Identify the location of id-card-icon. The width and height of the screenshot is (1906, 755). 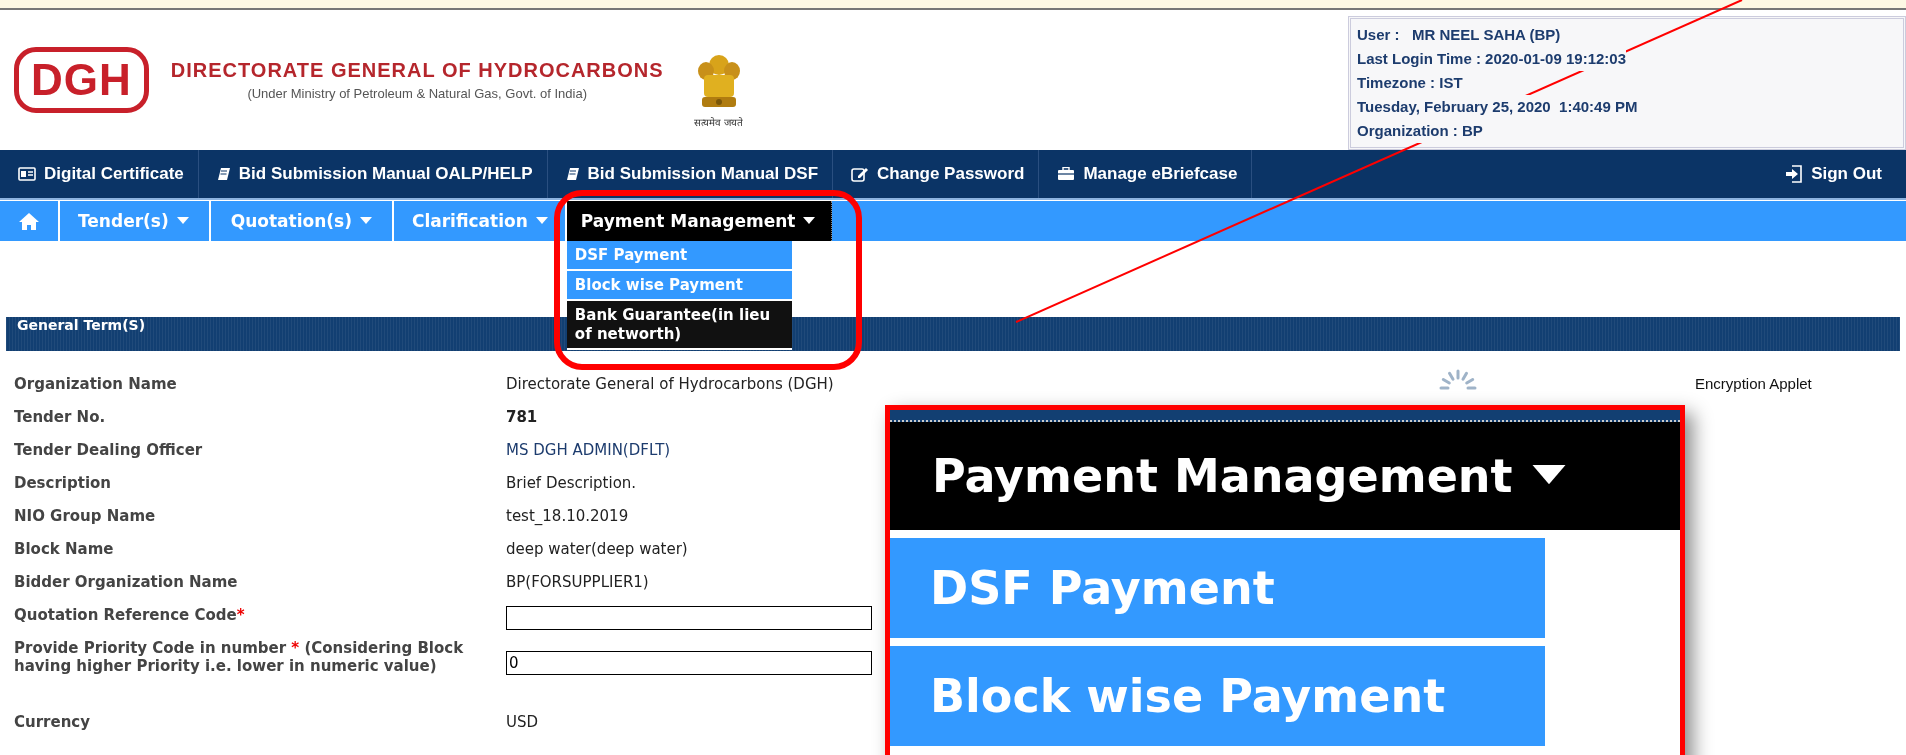
(27, 174).